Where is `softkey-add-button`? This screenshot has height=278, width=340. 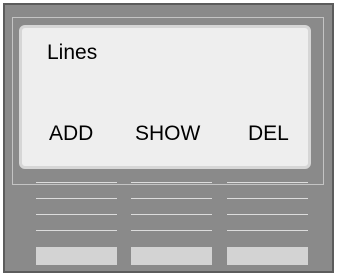
softkey-add-button is located at coordinates (76, 256).